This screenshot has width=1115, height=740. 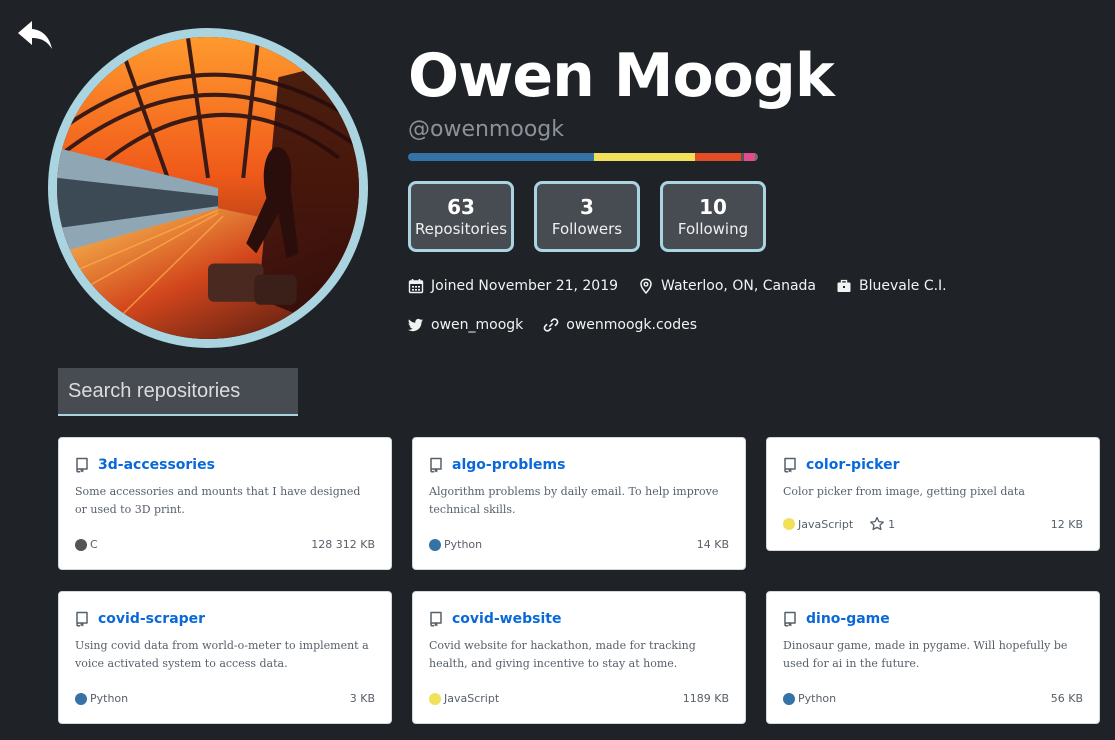 What do you see at coordinates (632, 325) in the screenshot?
I see `website-url: owenmoogk.codes` at bounding box center [632, 325].